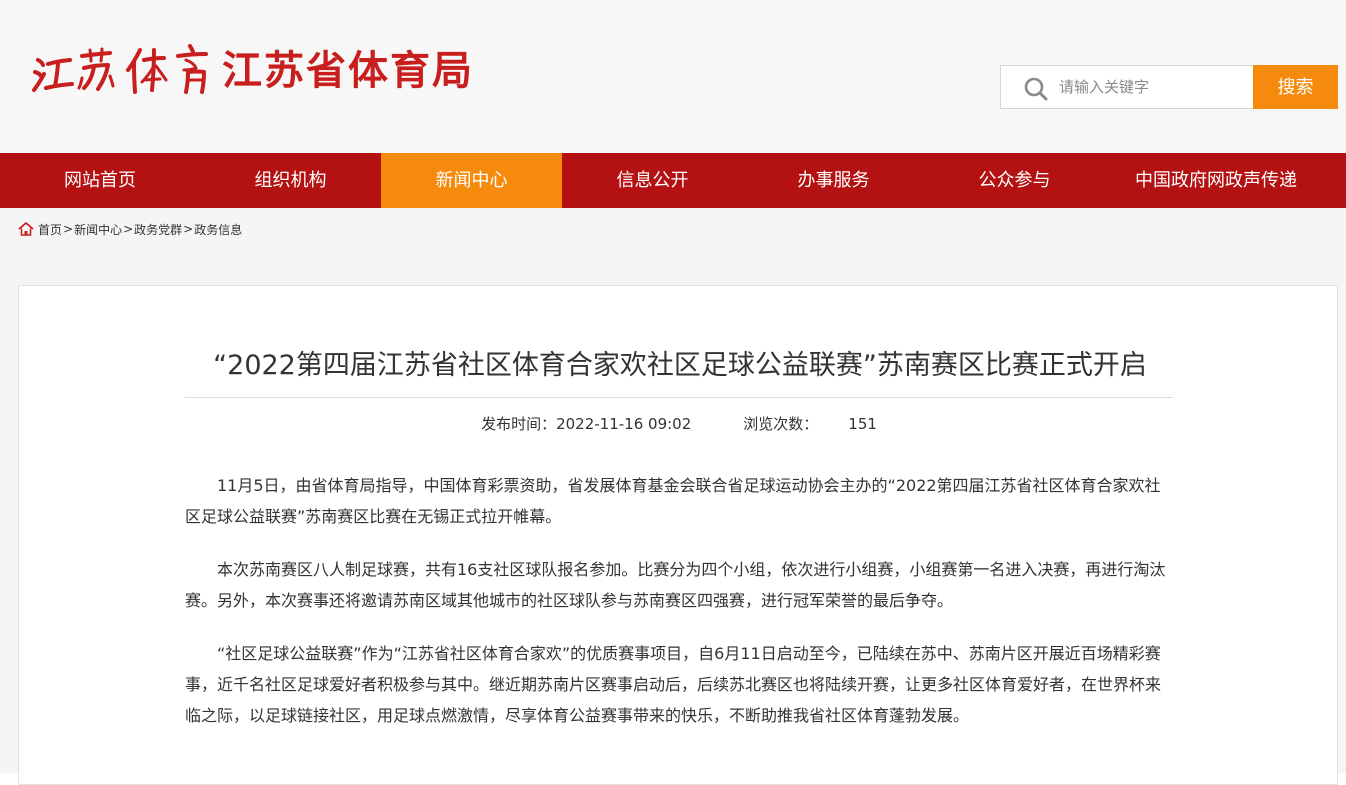 This screenshot has height=785, width=1346. I want to click on breadcrumb-party-affairs: 政务党群, so click(158, 229).